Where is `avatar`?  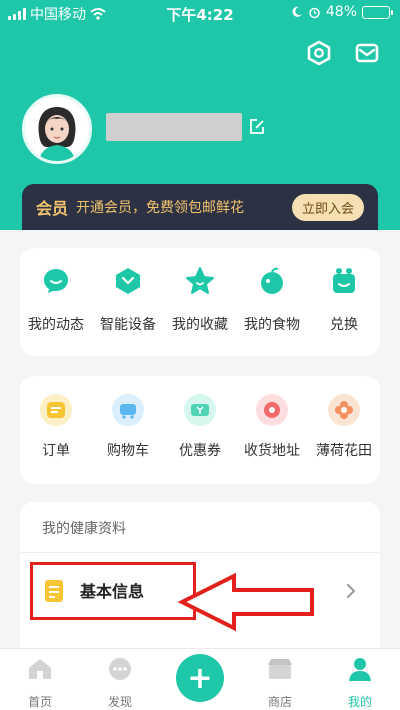
avatar is located at coordinates (57, 129).